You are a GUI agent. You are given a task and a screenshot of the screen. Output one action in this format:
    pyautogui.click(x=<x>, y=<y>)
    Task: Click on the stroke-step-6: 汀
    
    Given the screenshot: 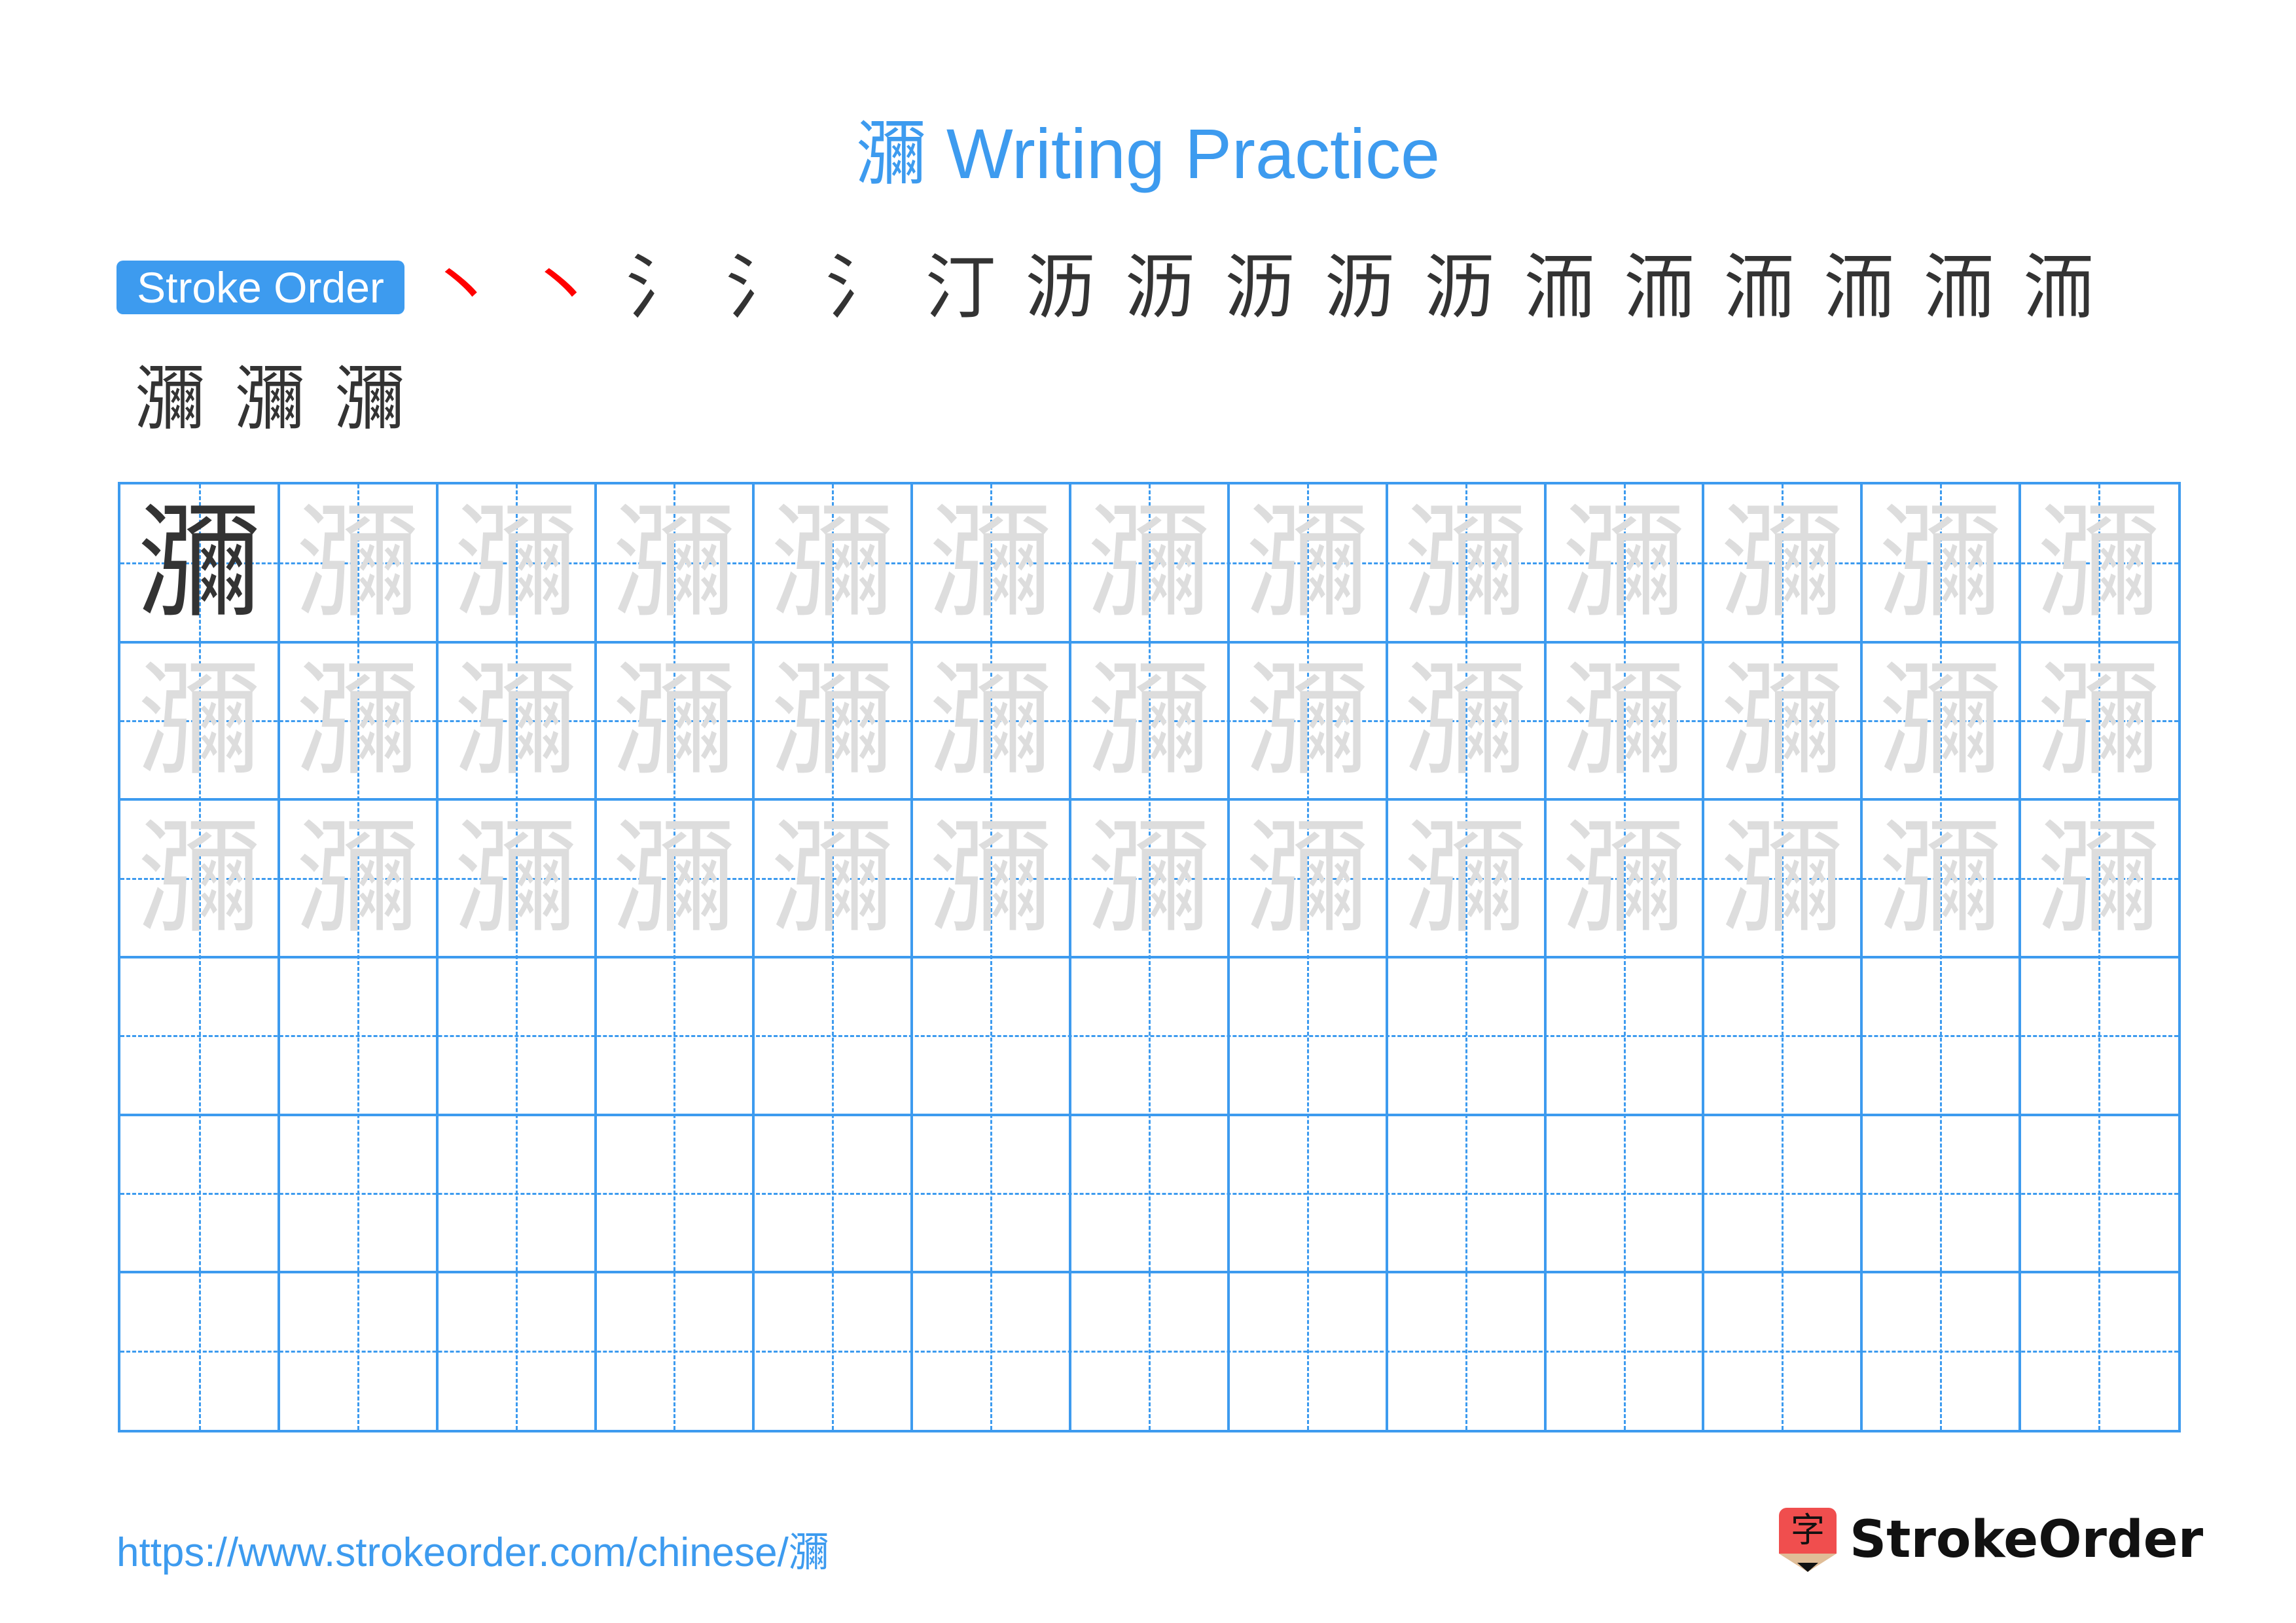 What is the action you would take?
    pyautogui.click(x=960, y=288)
    